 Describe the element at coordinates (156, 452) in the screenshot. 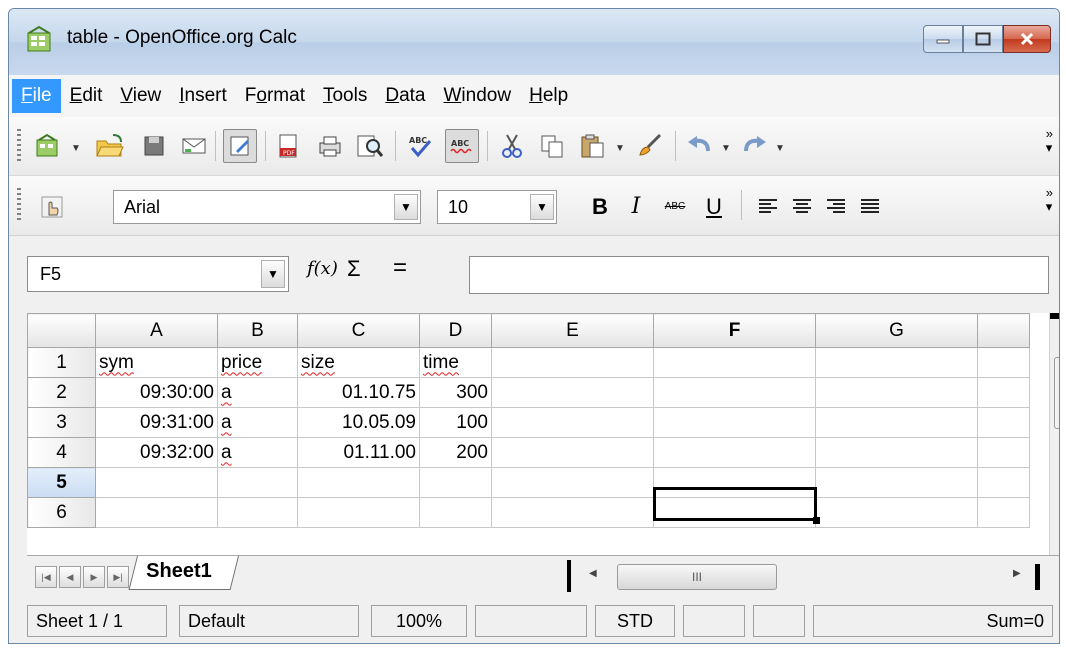

I see `cell-a4: 09:32:00` at that location.